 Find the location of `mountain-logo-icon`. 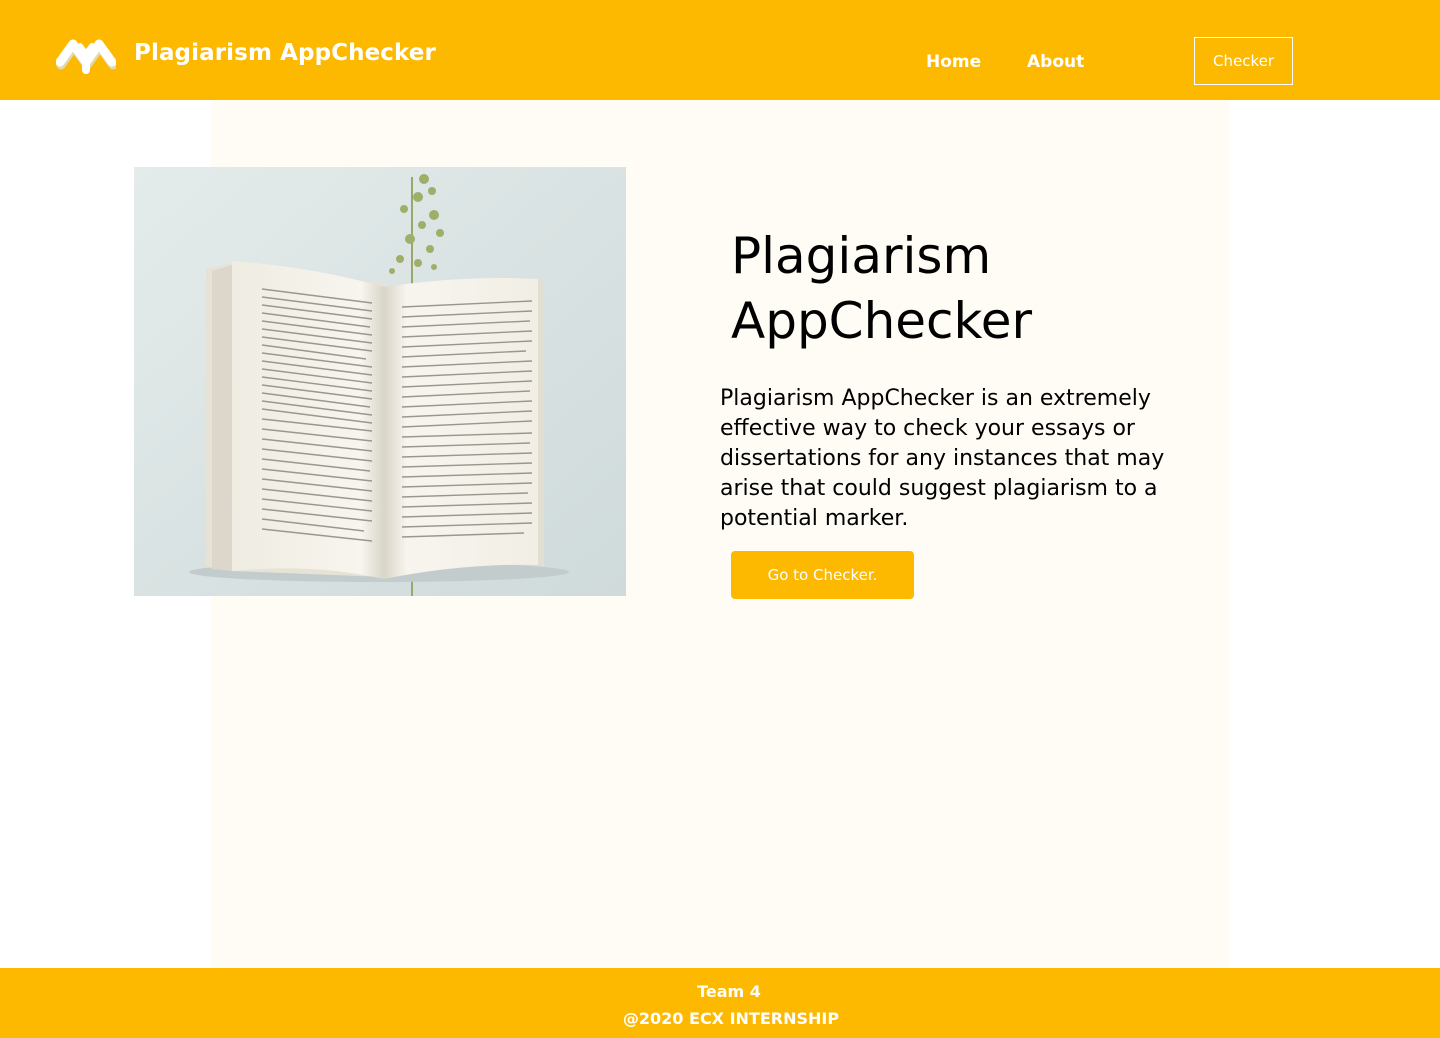

mountain-logo-icon is located at coordinates (86, 56).